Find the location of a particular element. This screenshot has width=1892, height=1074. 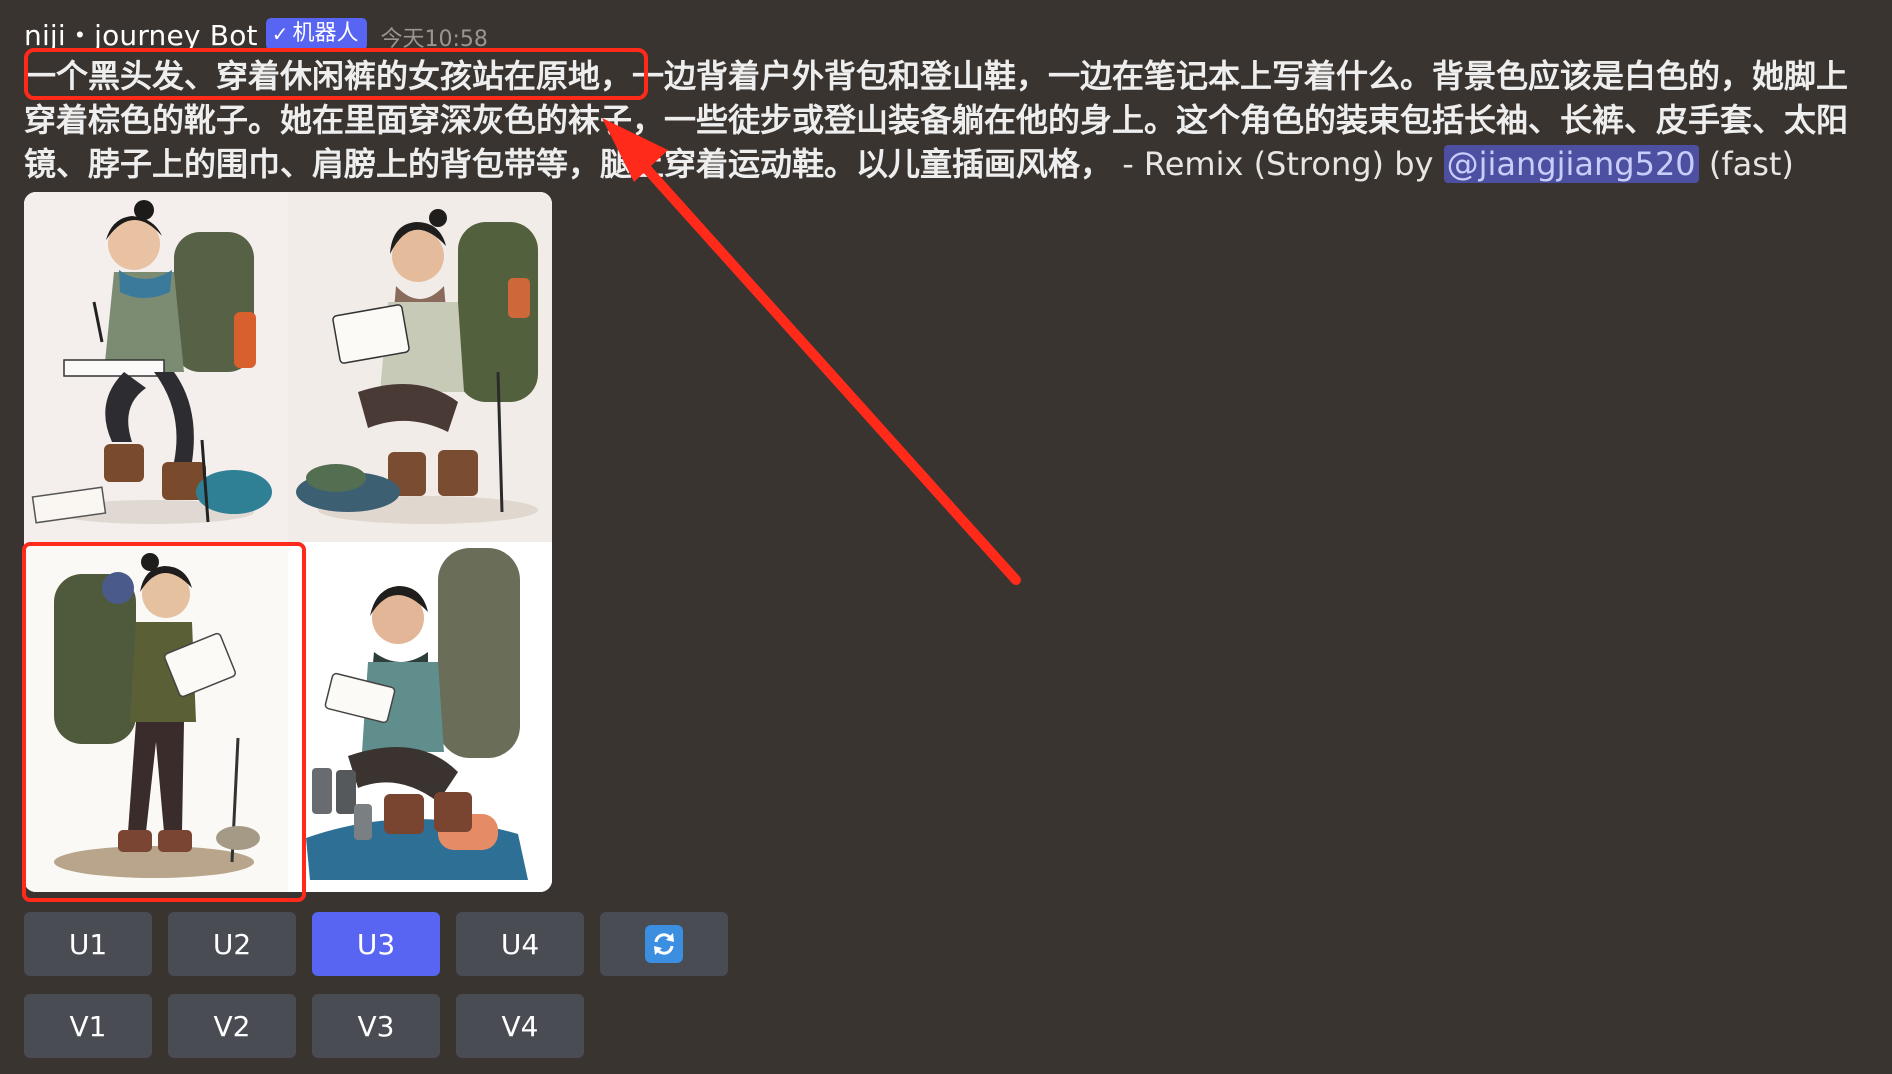

prompt-highlight-box is located at coordinates (336, 74).